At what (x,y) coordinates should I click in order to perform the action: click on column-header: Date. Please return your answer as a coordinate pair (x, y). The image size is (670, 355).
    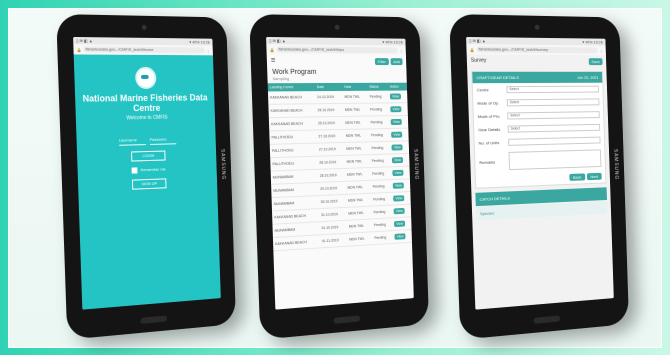
    Looking at the image, I should click on (328, 87).